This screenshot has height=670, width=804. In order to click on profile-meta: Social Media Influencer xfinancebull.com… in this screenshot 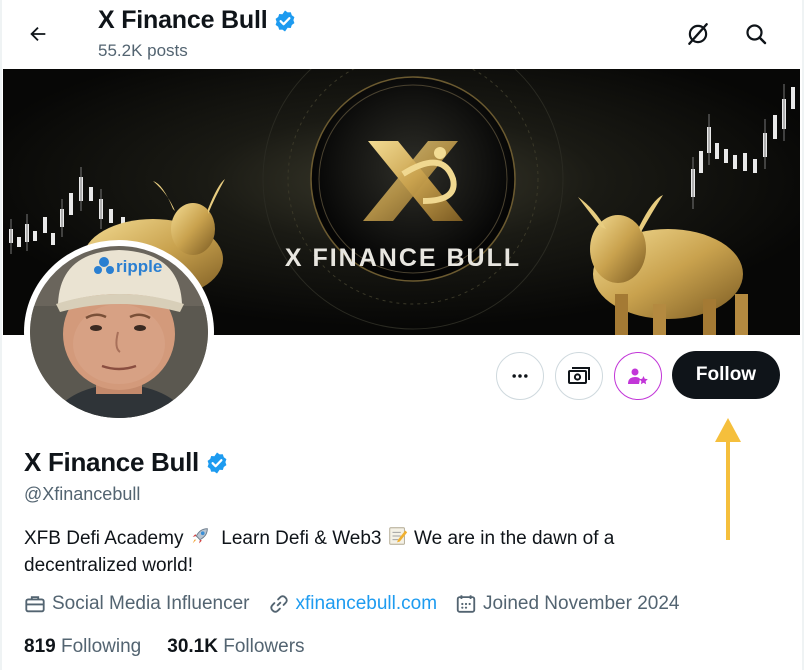, I will do `click(361, 604)`.